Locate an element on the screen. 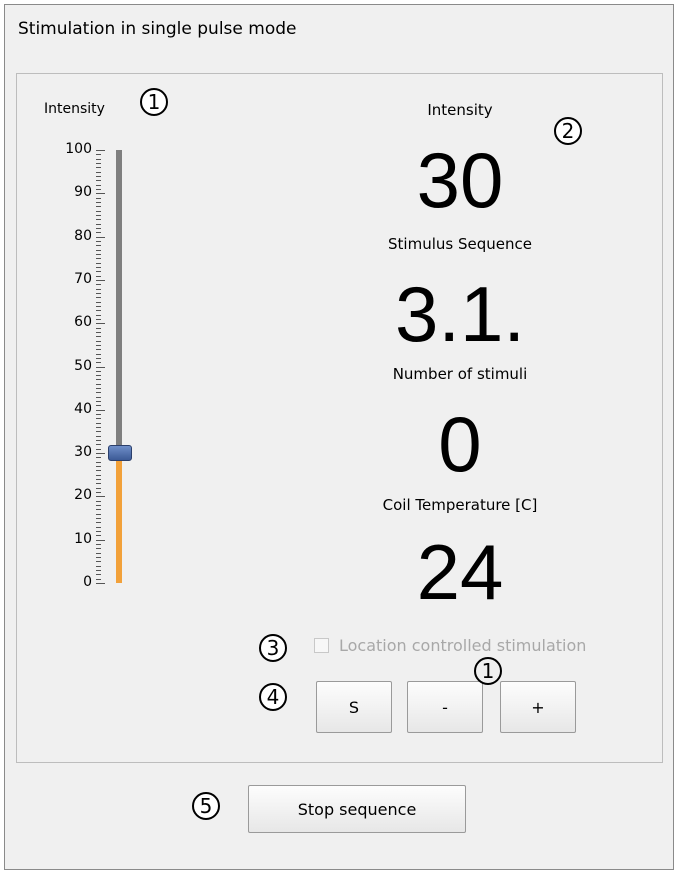 This screenshot has height=874, width=678. callout-1-buttons: 1 is located at coordinates (488, 671).